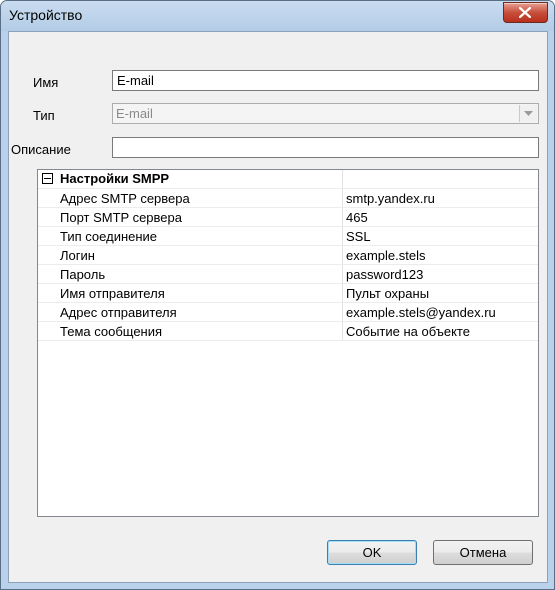  I want to click on property-name: Пароль, so click(83, 274).